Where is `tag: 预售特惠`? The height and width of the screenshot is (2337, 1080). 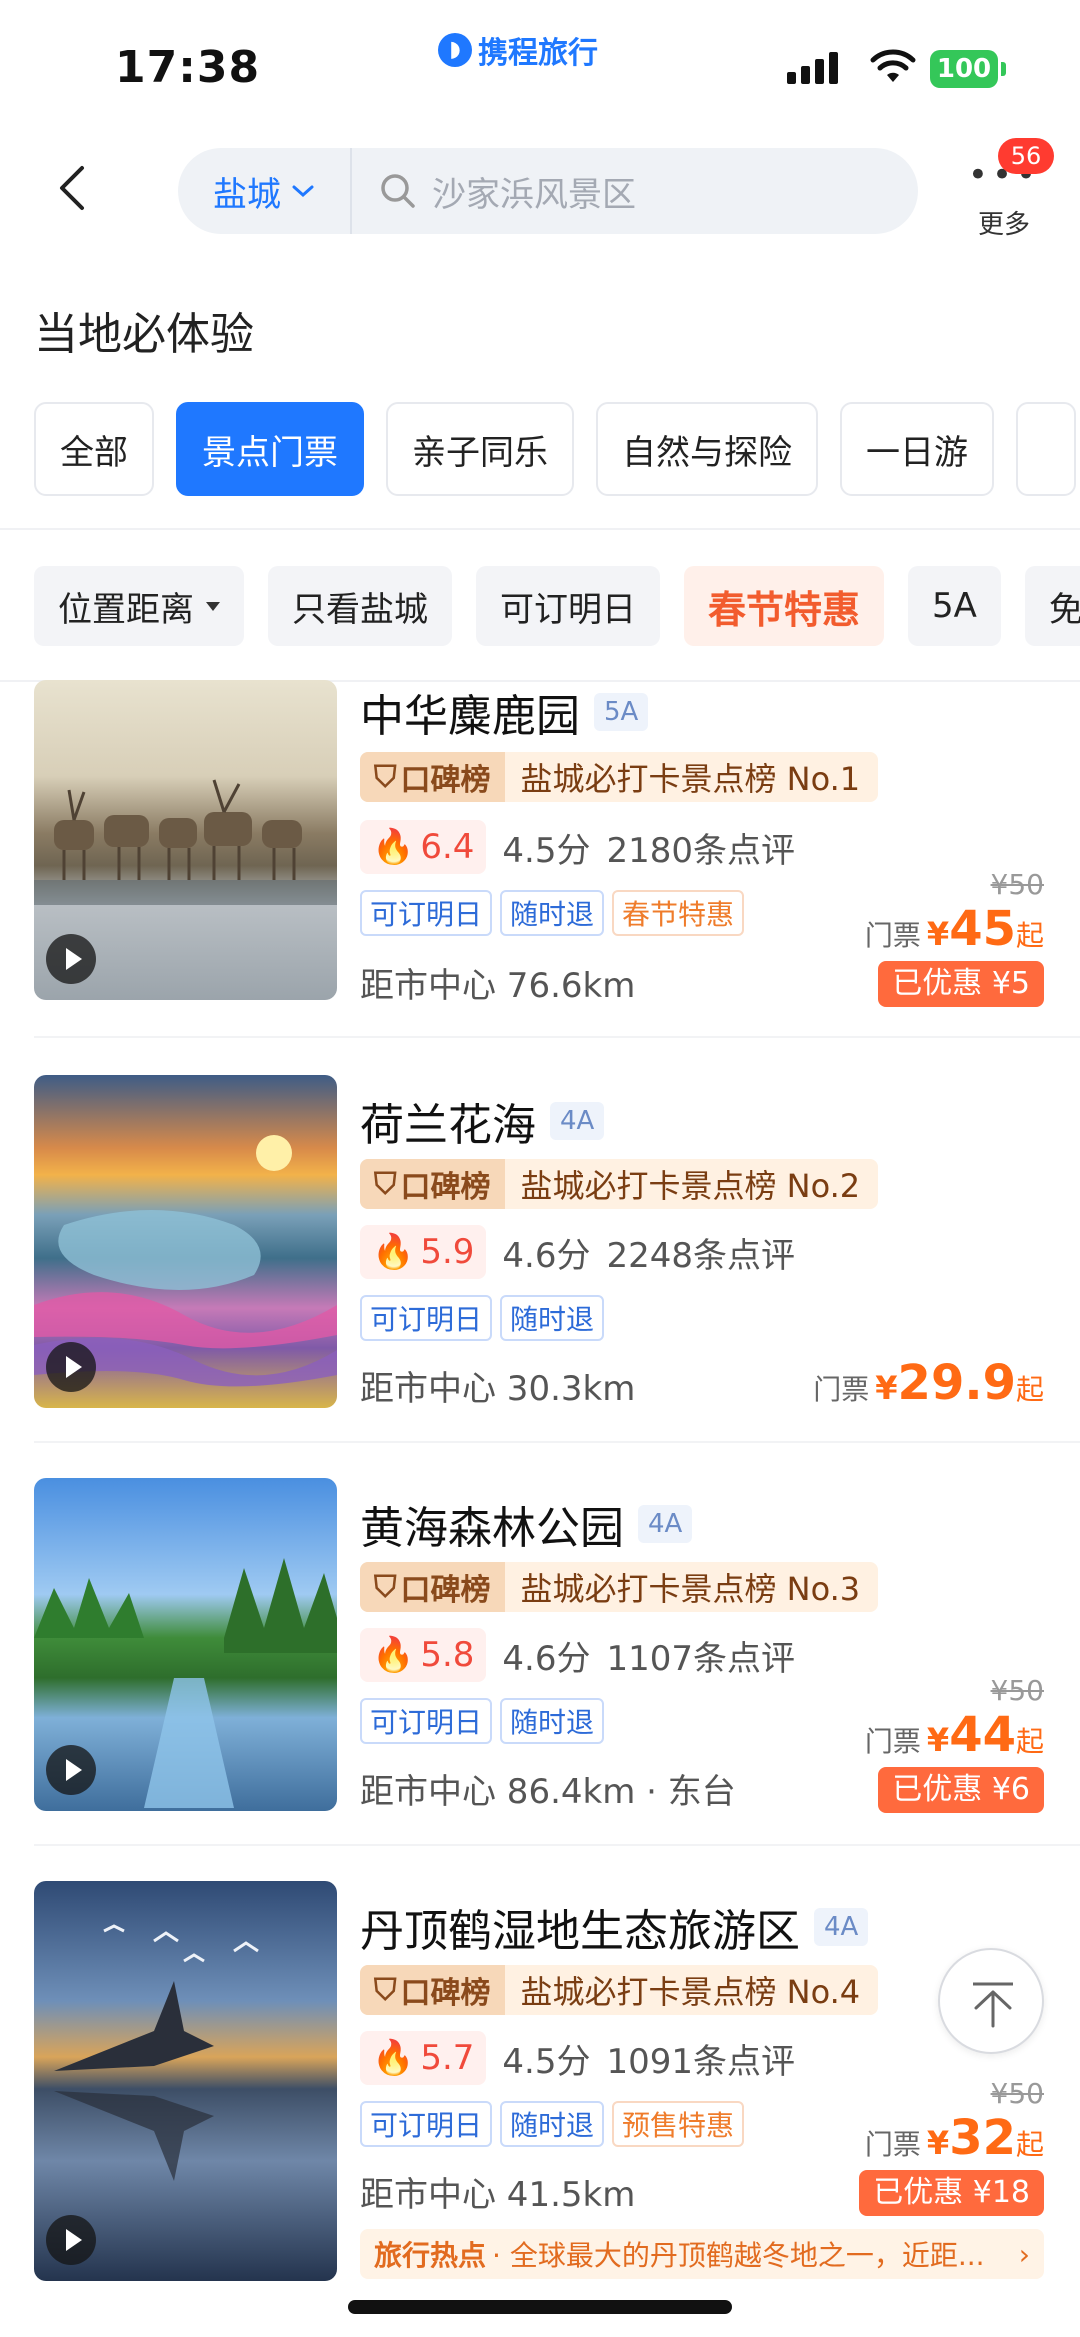
tag: 预售特惠 is located at coordinates (678, 2124).